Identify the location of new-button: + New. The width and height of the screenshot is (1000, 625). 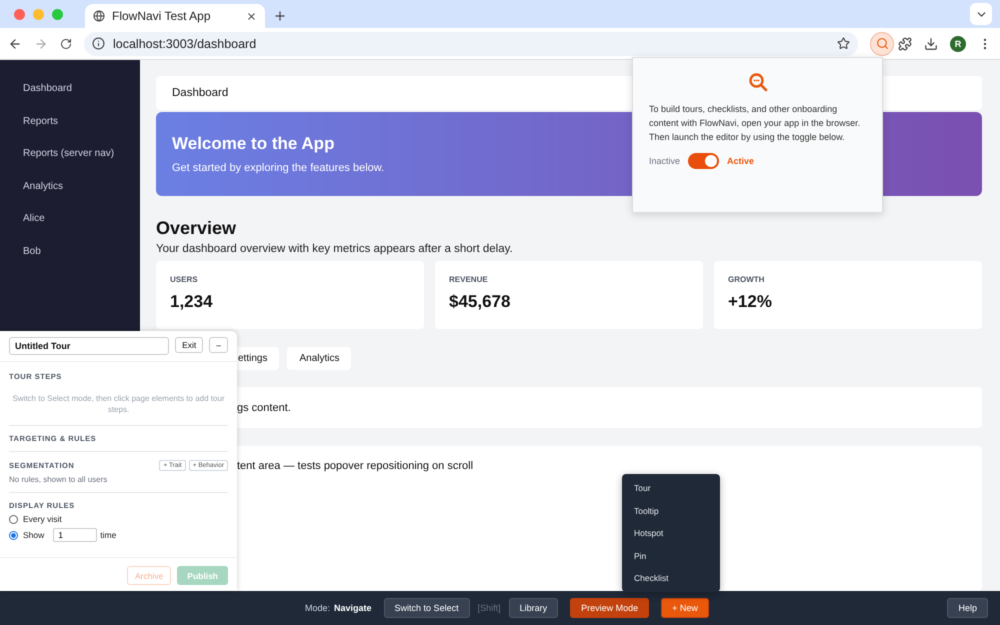
(685, 608).